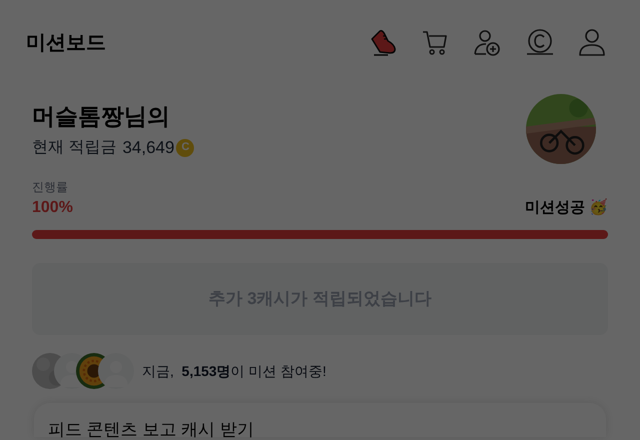 The image size is (640, 440). I want to click on participants-text: 지금, 5,153명이 미션 참여중!, so click(234, 371).